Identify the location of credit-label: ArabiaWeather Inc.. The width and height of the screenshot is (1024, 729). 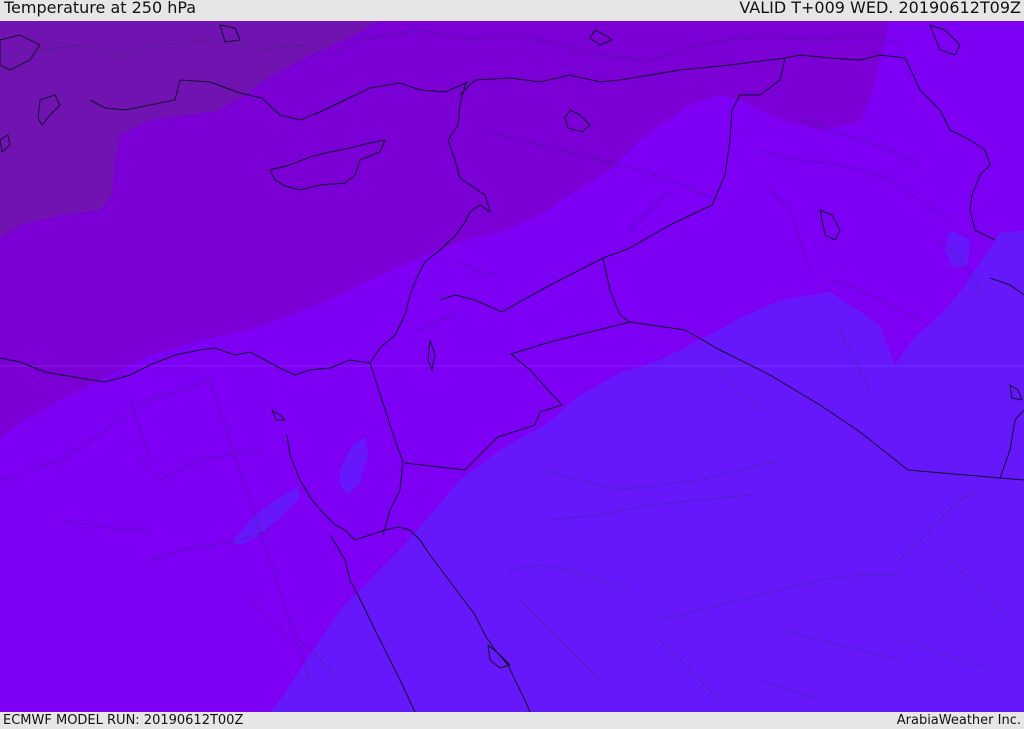
(958, 720).